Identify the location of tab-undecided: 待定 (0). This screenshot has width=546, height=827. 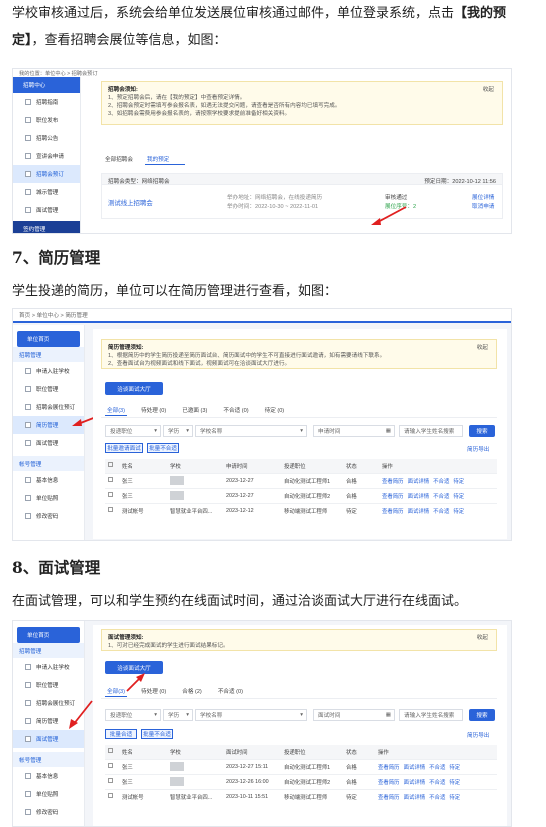
(275, 410).